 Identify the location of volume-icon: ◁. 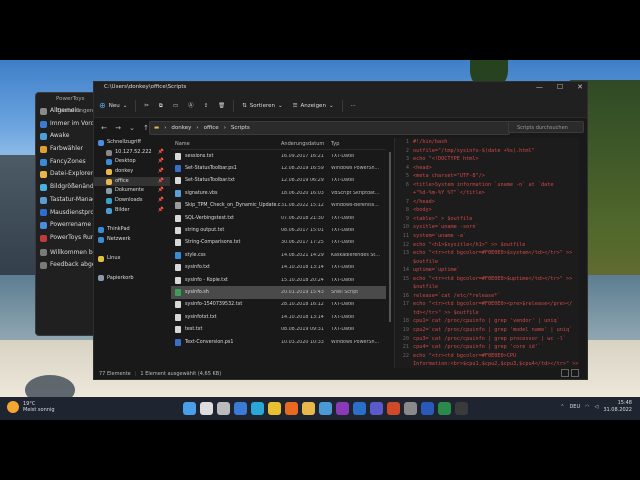
(597, 407).